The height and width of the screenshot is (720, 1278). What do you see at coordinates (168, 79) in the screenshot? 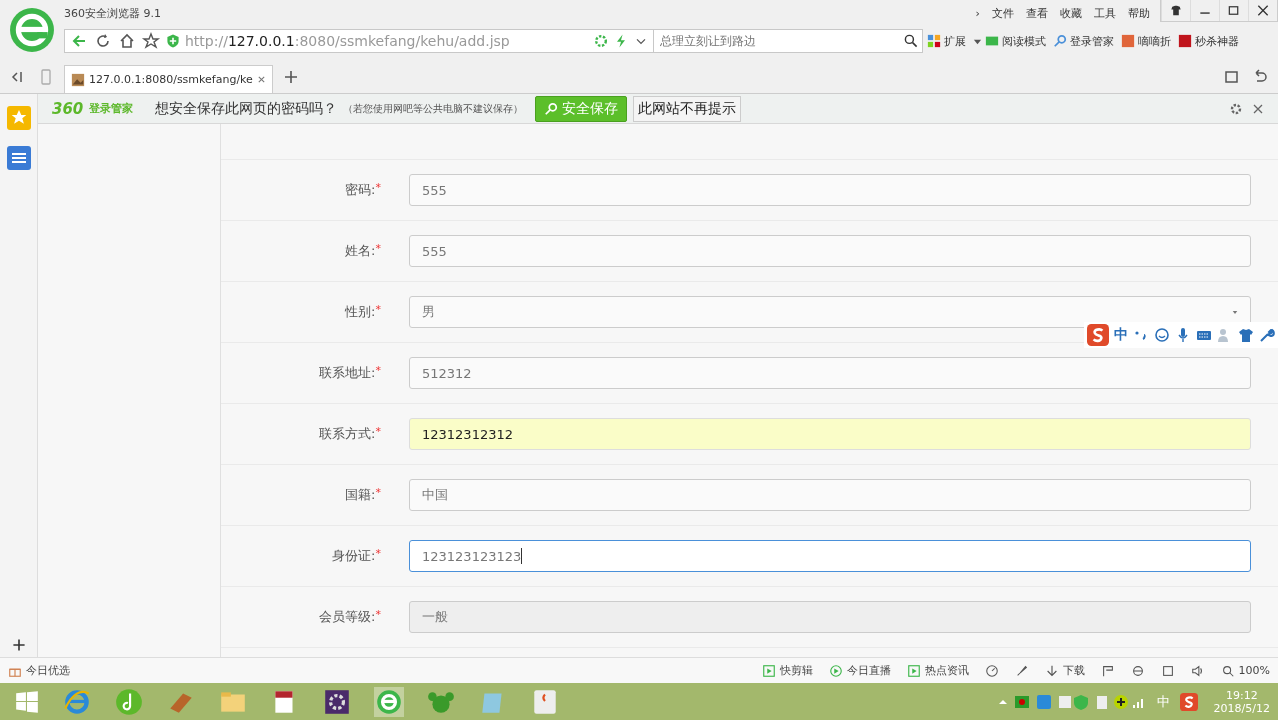
I see `browser-tab: 127.0.0.1:8080/ssmkefang/ke` at bounding box center [168, 79].